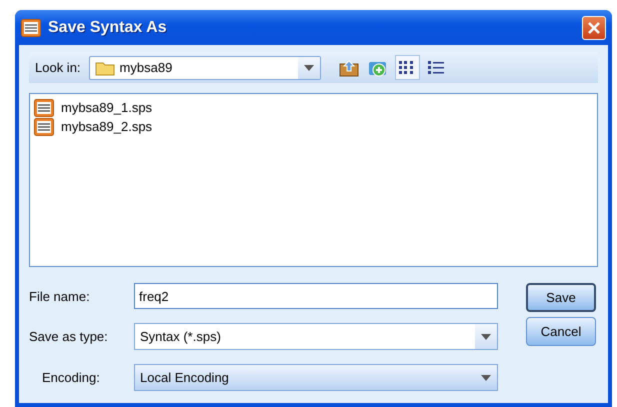 The height and width of the screenshot is (407, 617). Describe the element at coordinates (185, 377) in the screenshot. I see `dropdown-value: Local Encoding` at that location.